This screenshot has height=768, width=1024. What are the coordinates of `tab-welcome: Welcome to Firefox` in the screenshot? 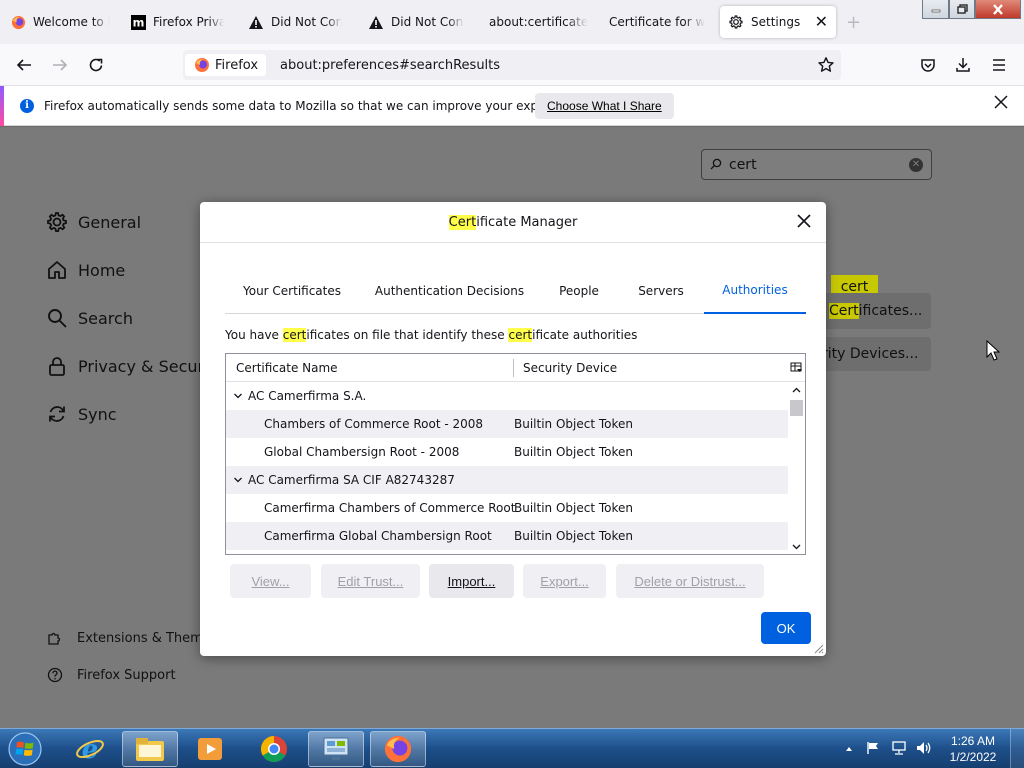 It's located at (60, 22).